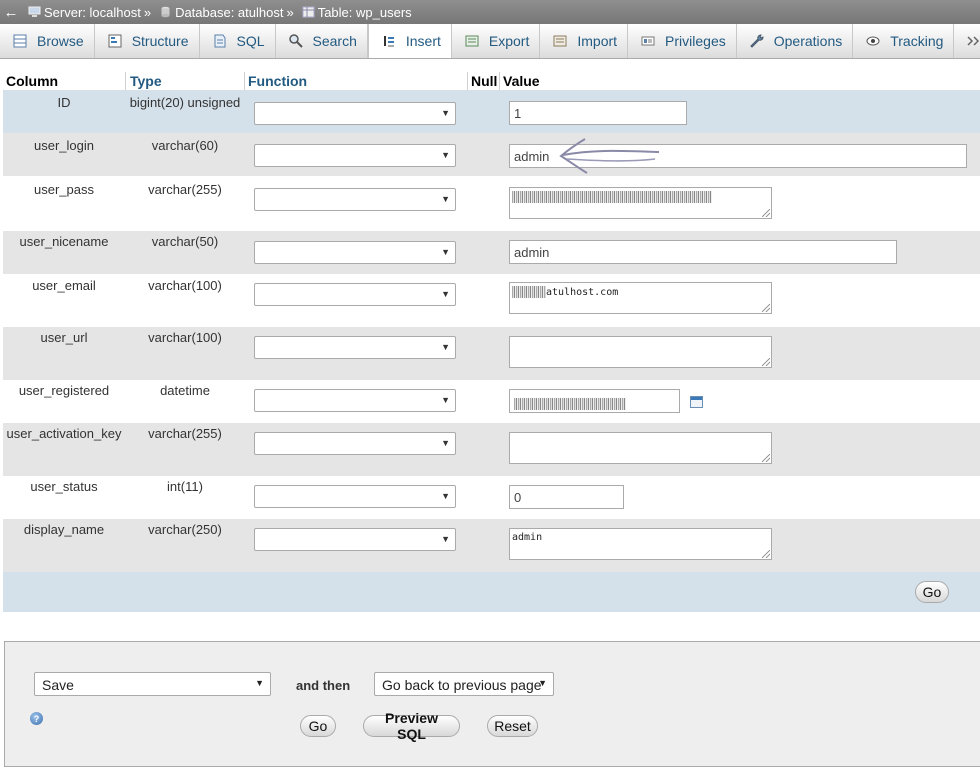  I want to click on column-name: display_name, so click(64, 529).